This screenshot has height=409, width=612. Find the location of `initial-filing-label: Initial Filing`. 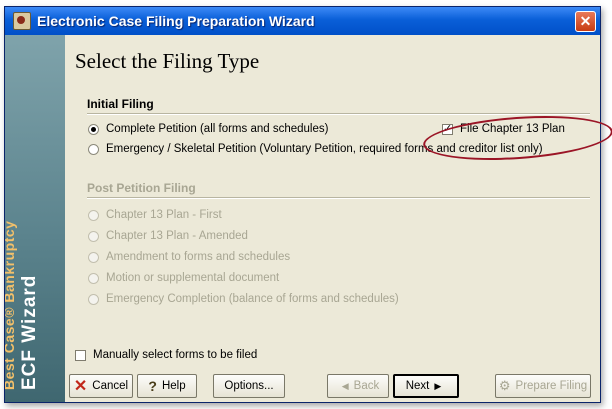

initial-filing-label: Initial Filing is located at coordinates (120, 104).